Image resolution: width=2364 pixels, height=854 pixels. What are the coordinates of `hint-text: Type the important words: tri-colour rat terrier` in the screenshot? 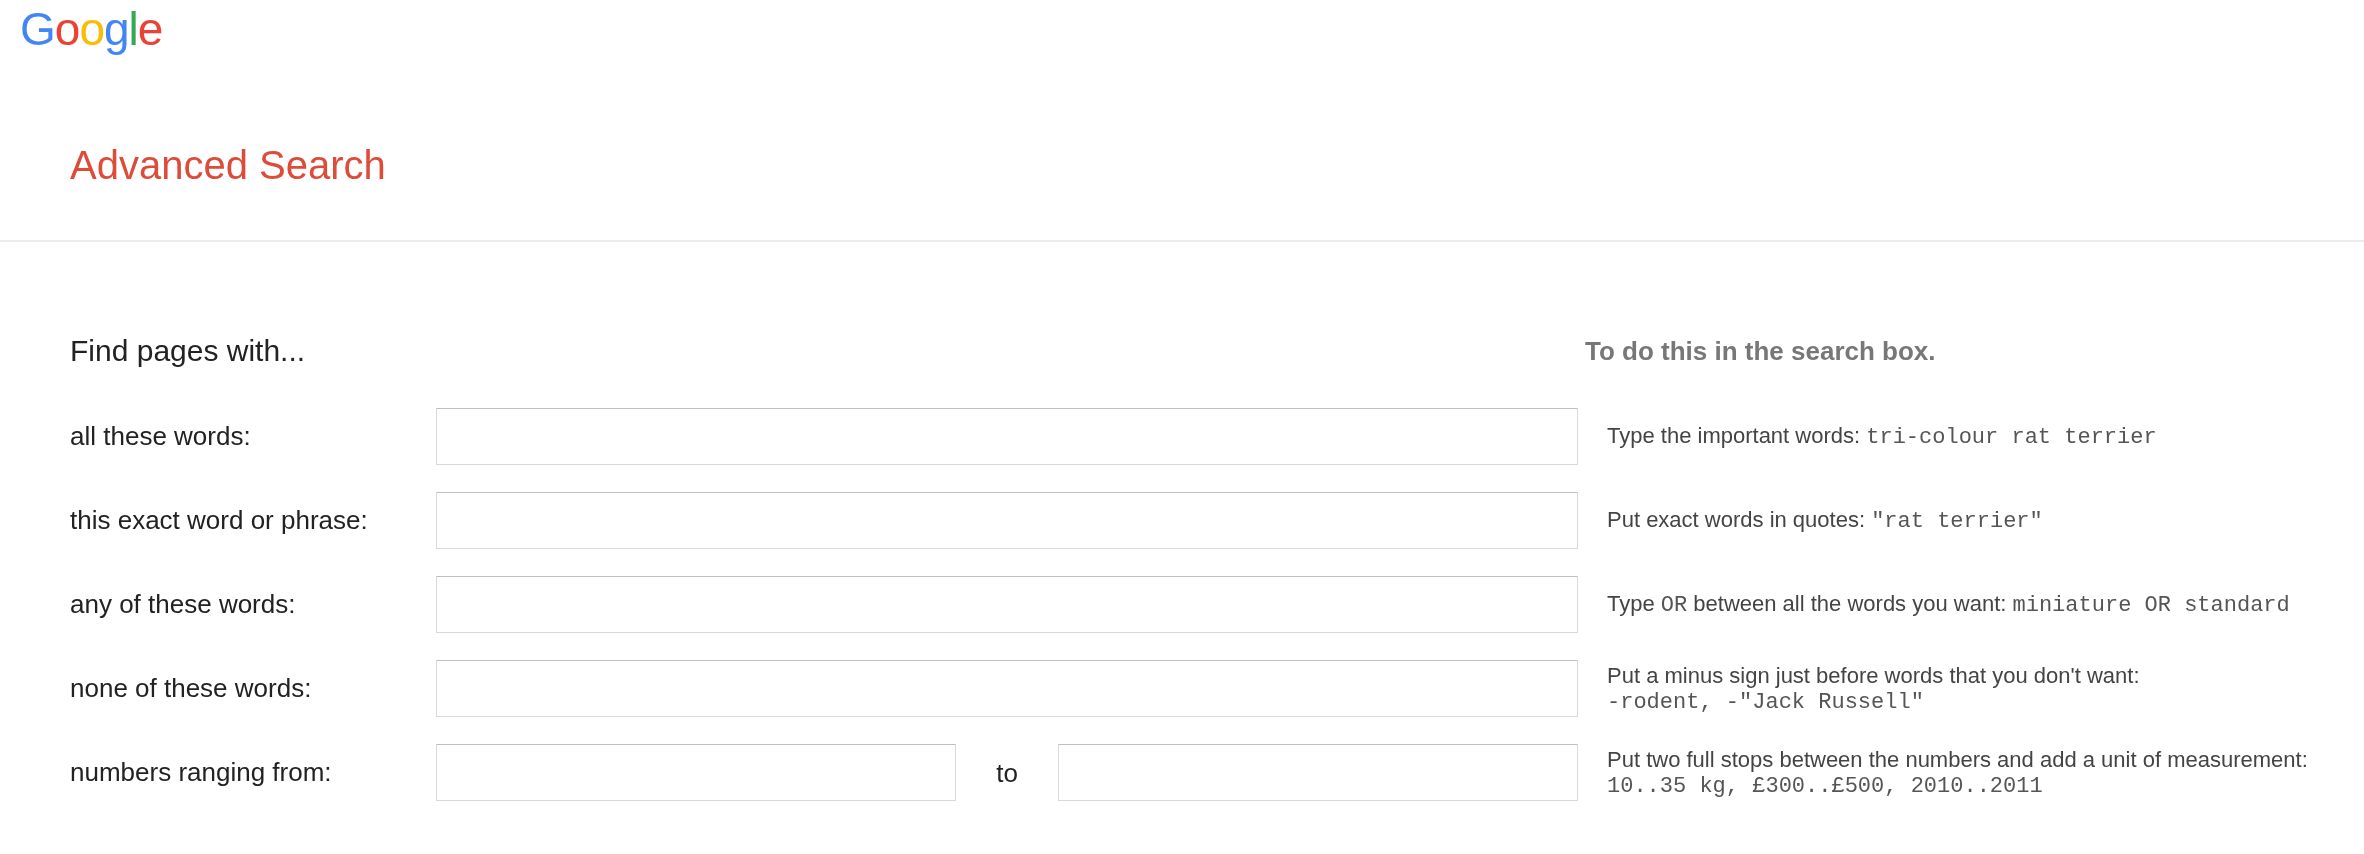 It's located at (1882, 436).